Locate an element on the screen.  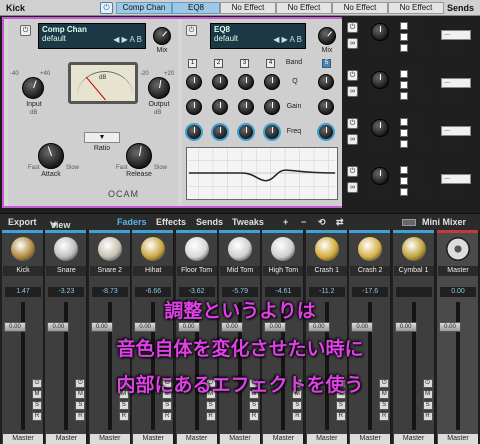
comp-ab-switch: ◀ ▶ A B is located at coordinates (127, 39).